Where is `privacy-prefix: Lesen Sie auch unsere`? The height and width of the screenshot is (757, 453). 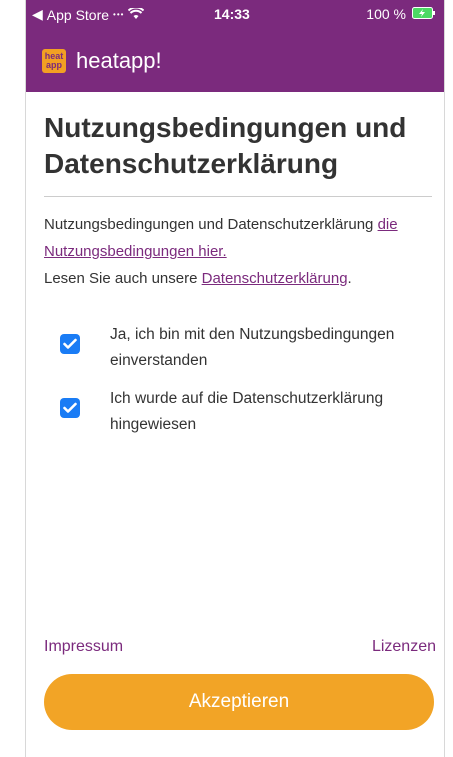
privacy-prefix: Lesen Sie auch unsere is located at coordinates (121, 278).